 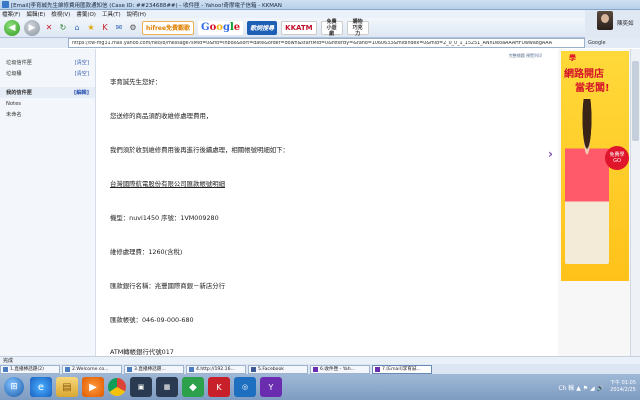 What do you see at coordinates (221, 27) in the screenshot?
I see `google-logo: Google` at bounding box center [221, 27].